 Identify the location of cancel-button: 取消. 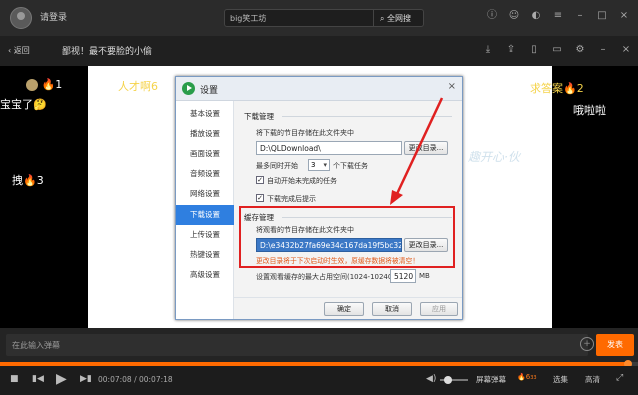
(392, 309).